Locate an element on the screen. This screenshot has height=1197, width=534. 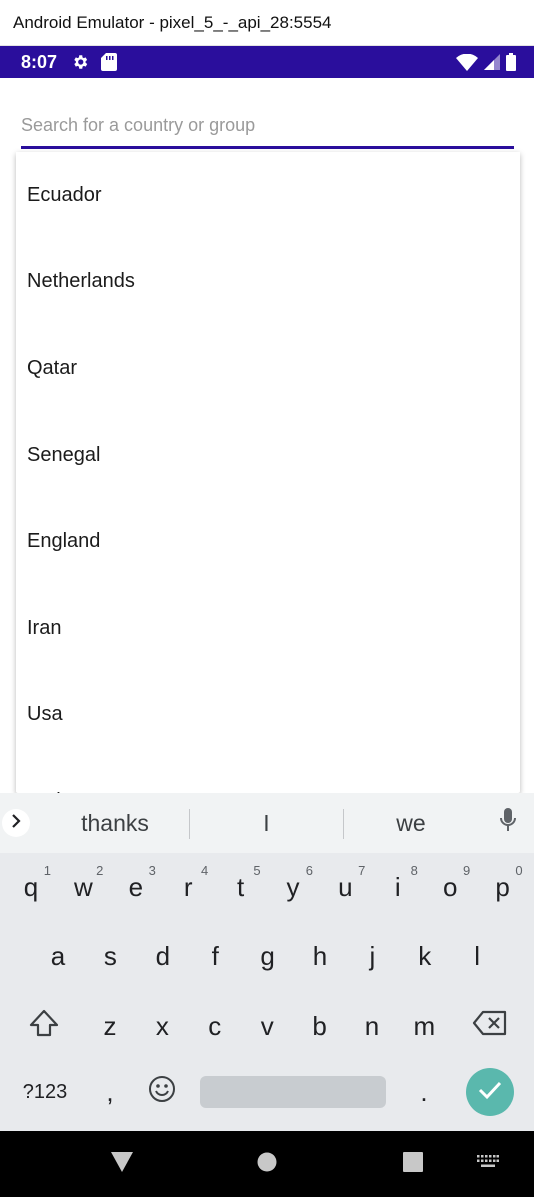
key-q: 1q is located at coordinates (31, 887).